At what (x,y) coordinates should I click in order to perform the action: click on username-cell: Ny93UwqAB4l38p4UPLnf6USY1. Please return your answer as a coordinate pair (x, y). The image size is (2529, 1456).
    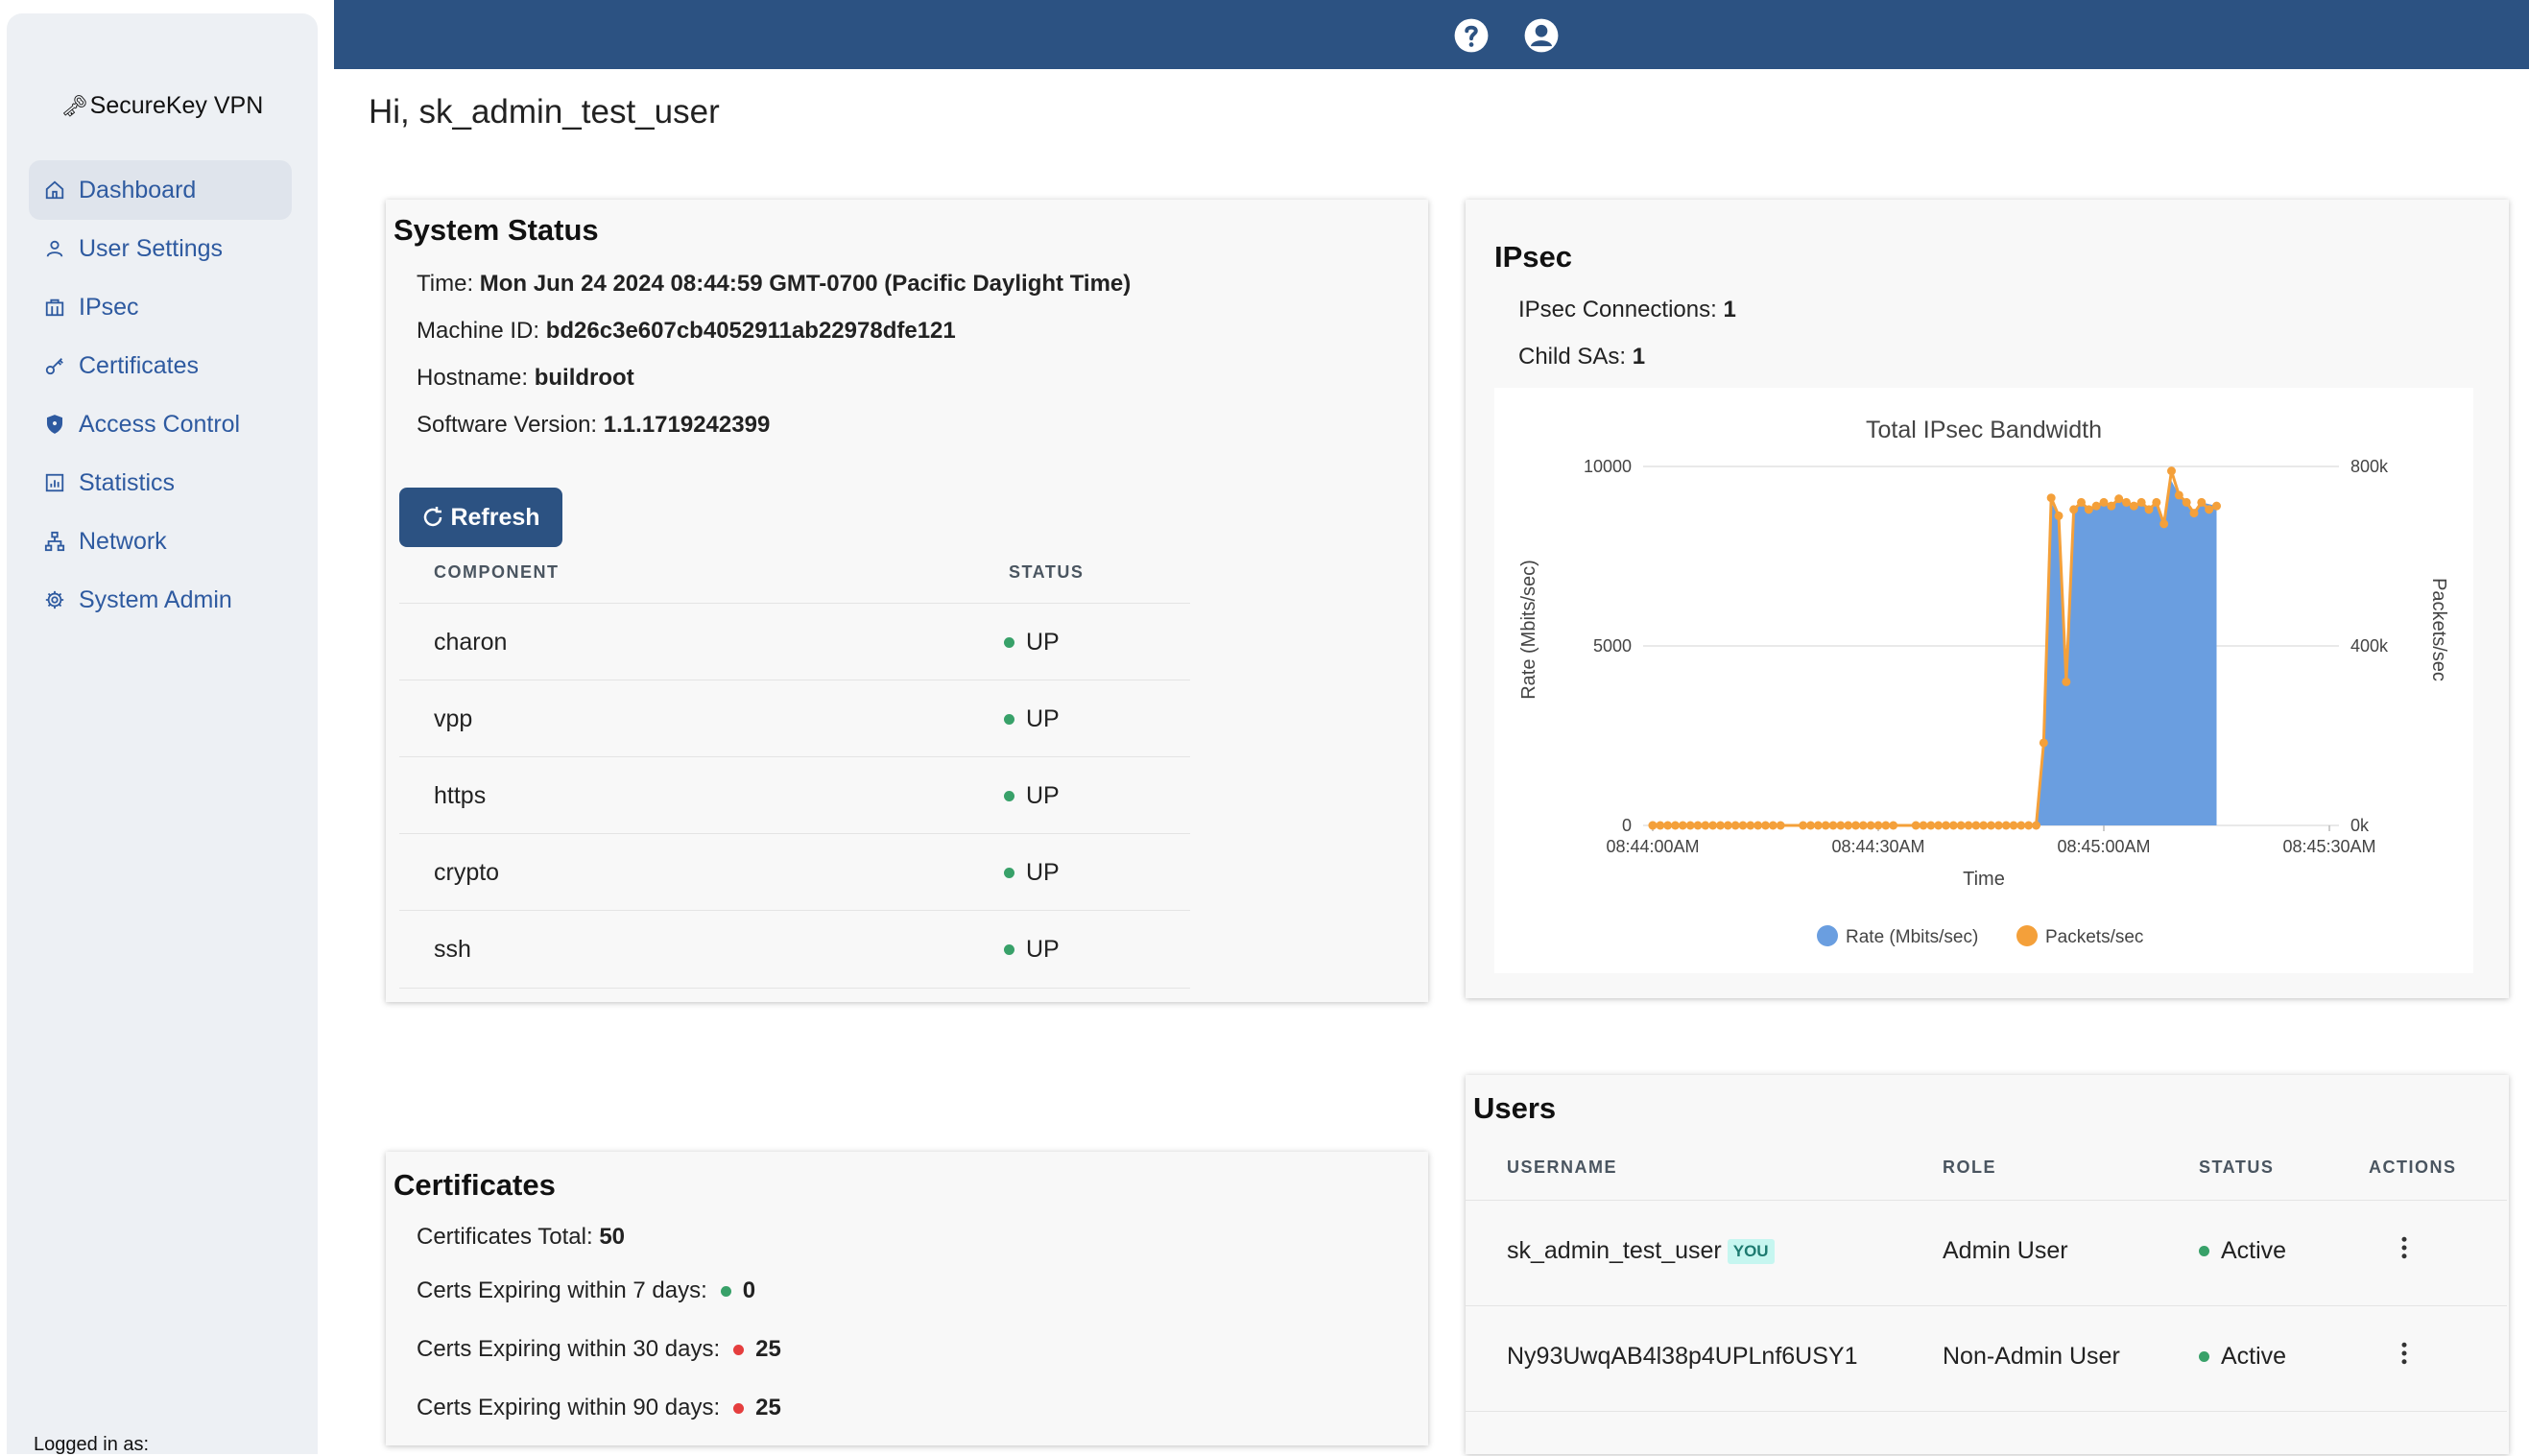
    Looking at the image, I should click on (1682, 1357).